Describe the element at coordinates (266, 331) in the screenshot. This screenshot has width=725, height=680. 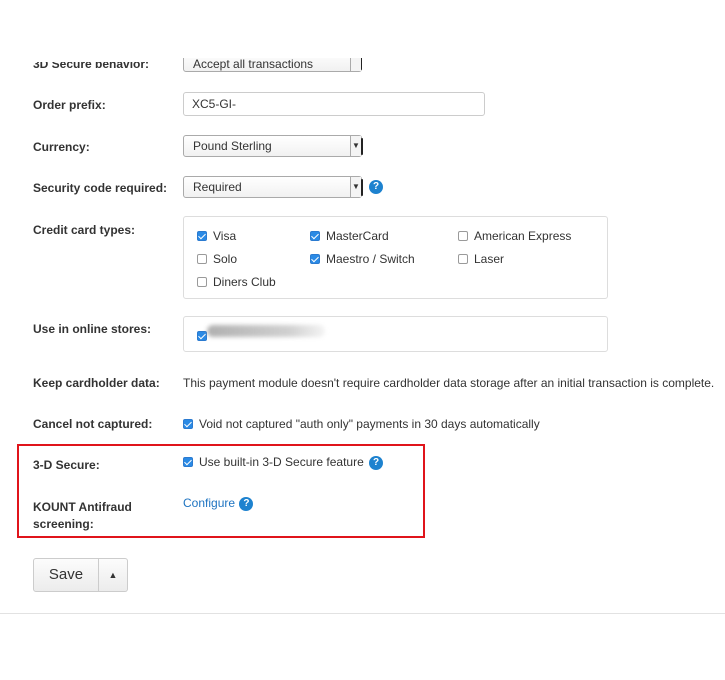
I see `redacted-store-name` at that location.